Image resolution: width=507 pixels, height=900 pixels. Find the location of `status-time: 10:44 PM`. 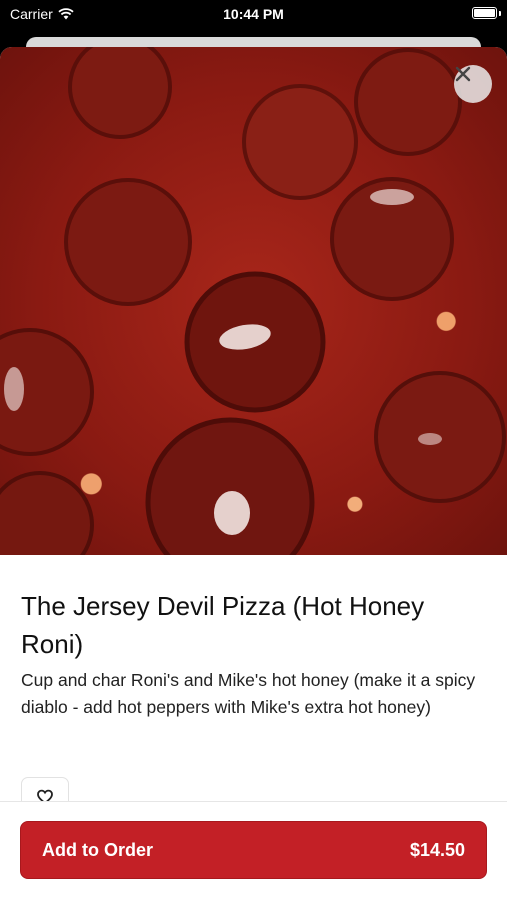

status-time: 10:44 PM is located at coordinates (253, 14).